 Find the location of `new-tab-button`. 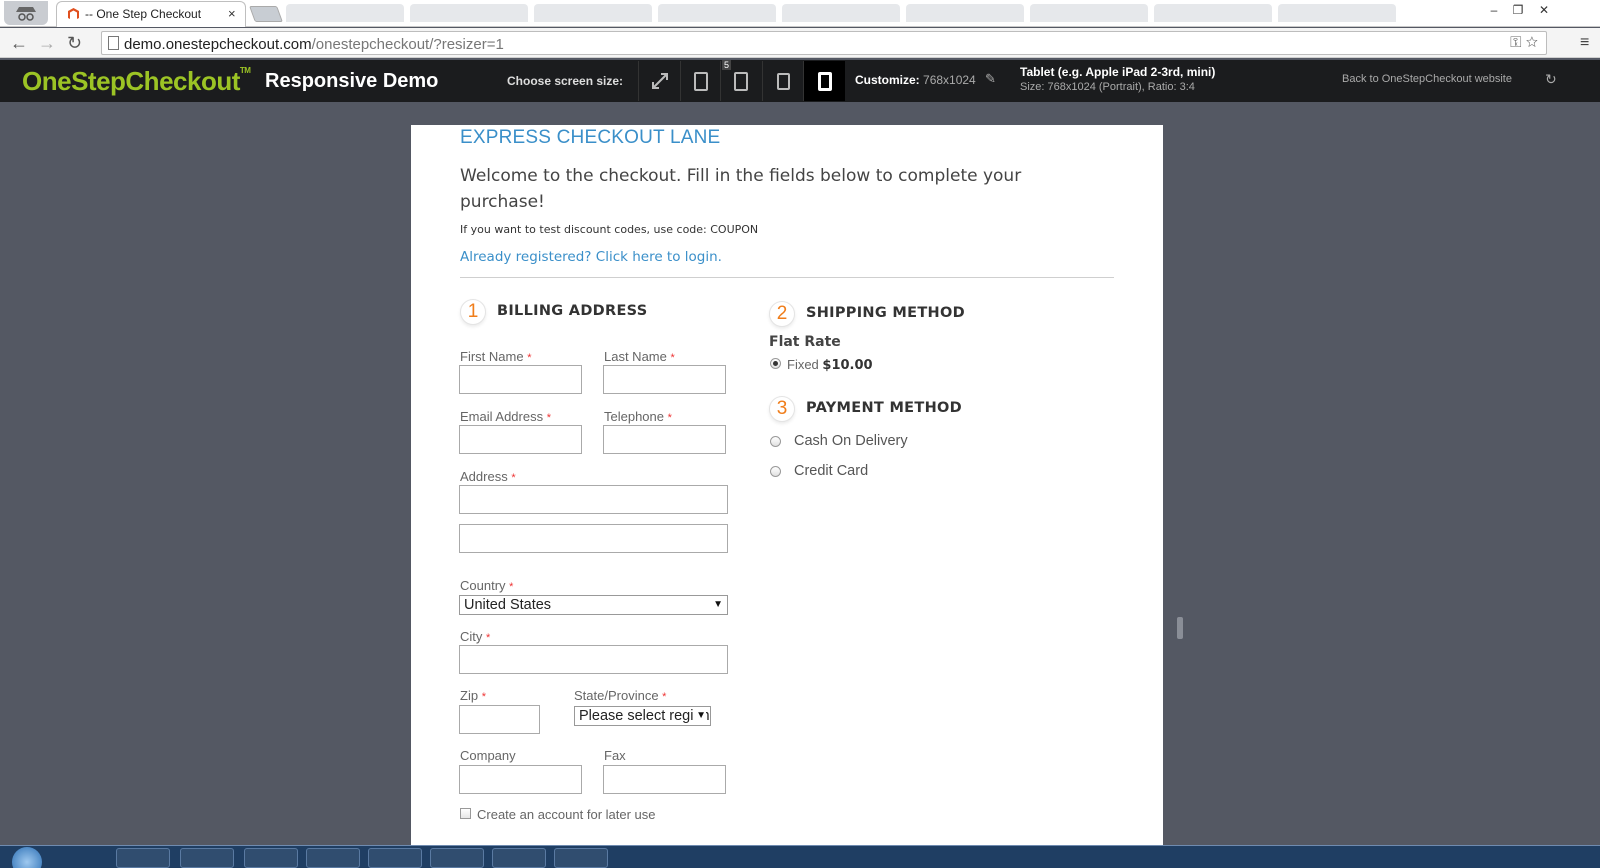

new-tab-button is located at coordinates (266, 14).